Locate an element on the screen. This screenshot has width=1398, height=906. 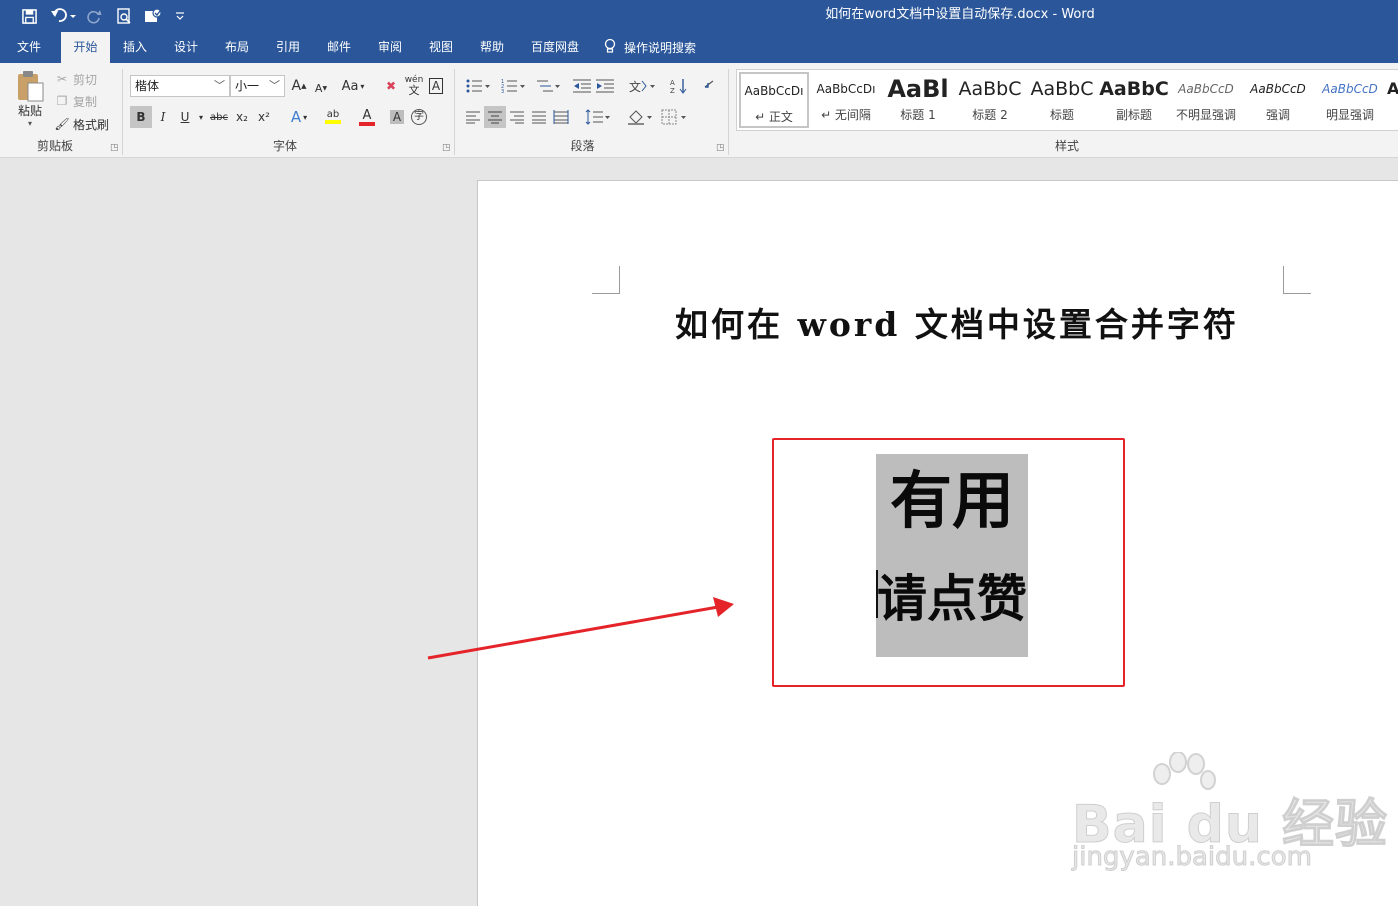
format-painter-label: 格式刷 is located at coordinates (91, 124).